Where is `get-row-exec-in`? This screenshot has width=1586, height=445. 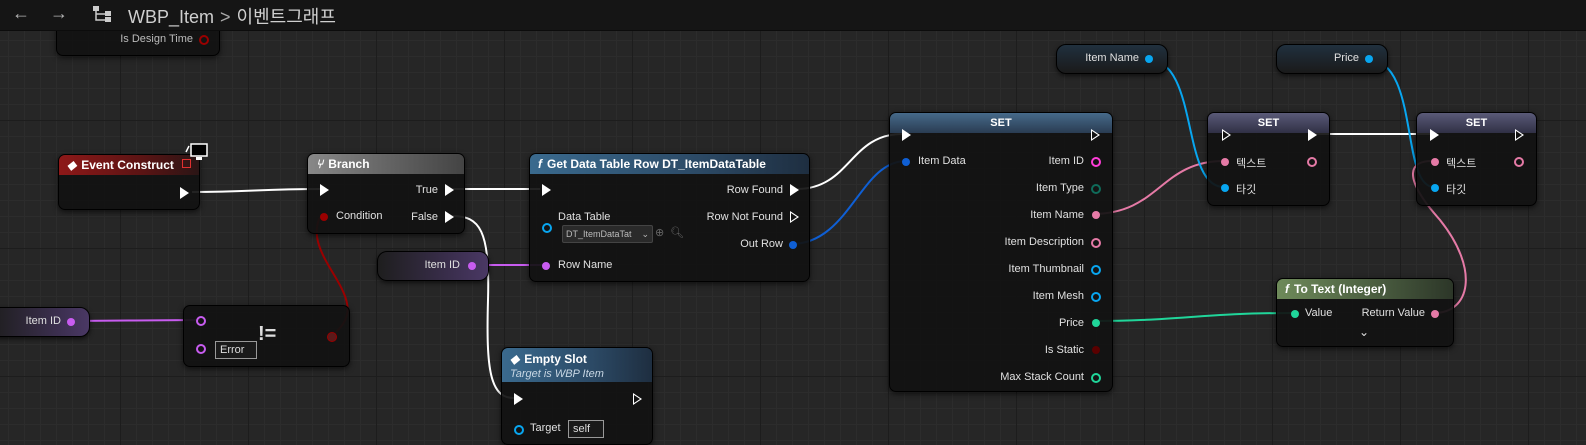 get-row-exec-in is located at coordinates (546, 190).